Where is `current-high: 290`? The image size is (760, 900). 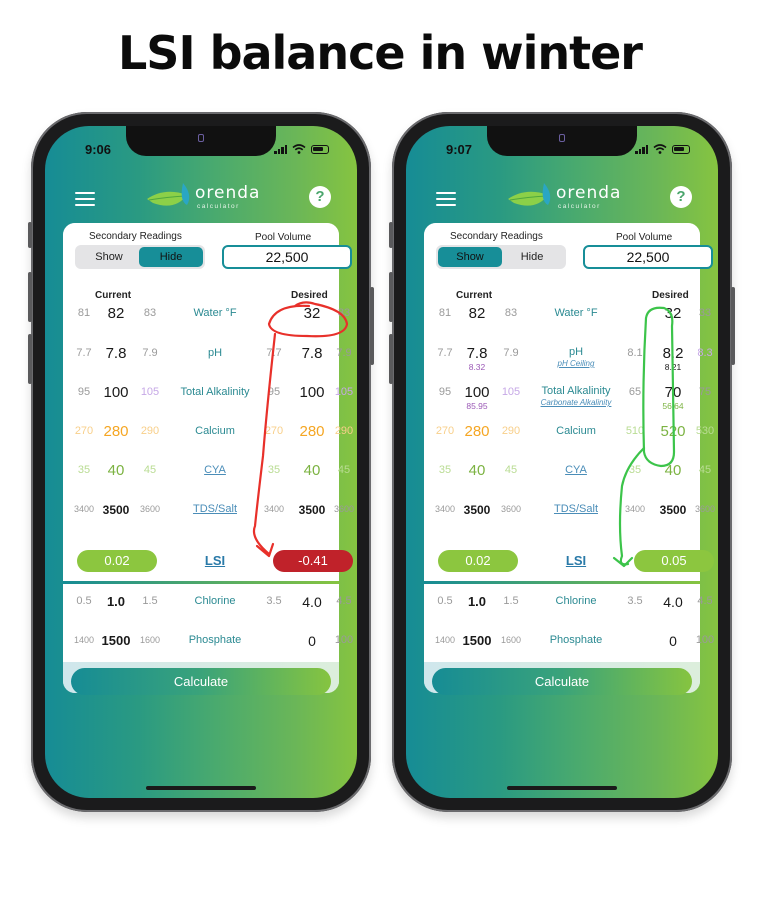 current-high: 290 is located at coordinates (511, 431).